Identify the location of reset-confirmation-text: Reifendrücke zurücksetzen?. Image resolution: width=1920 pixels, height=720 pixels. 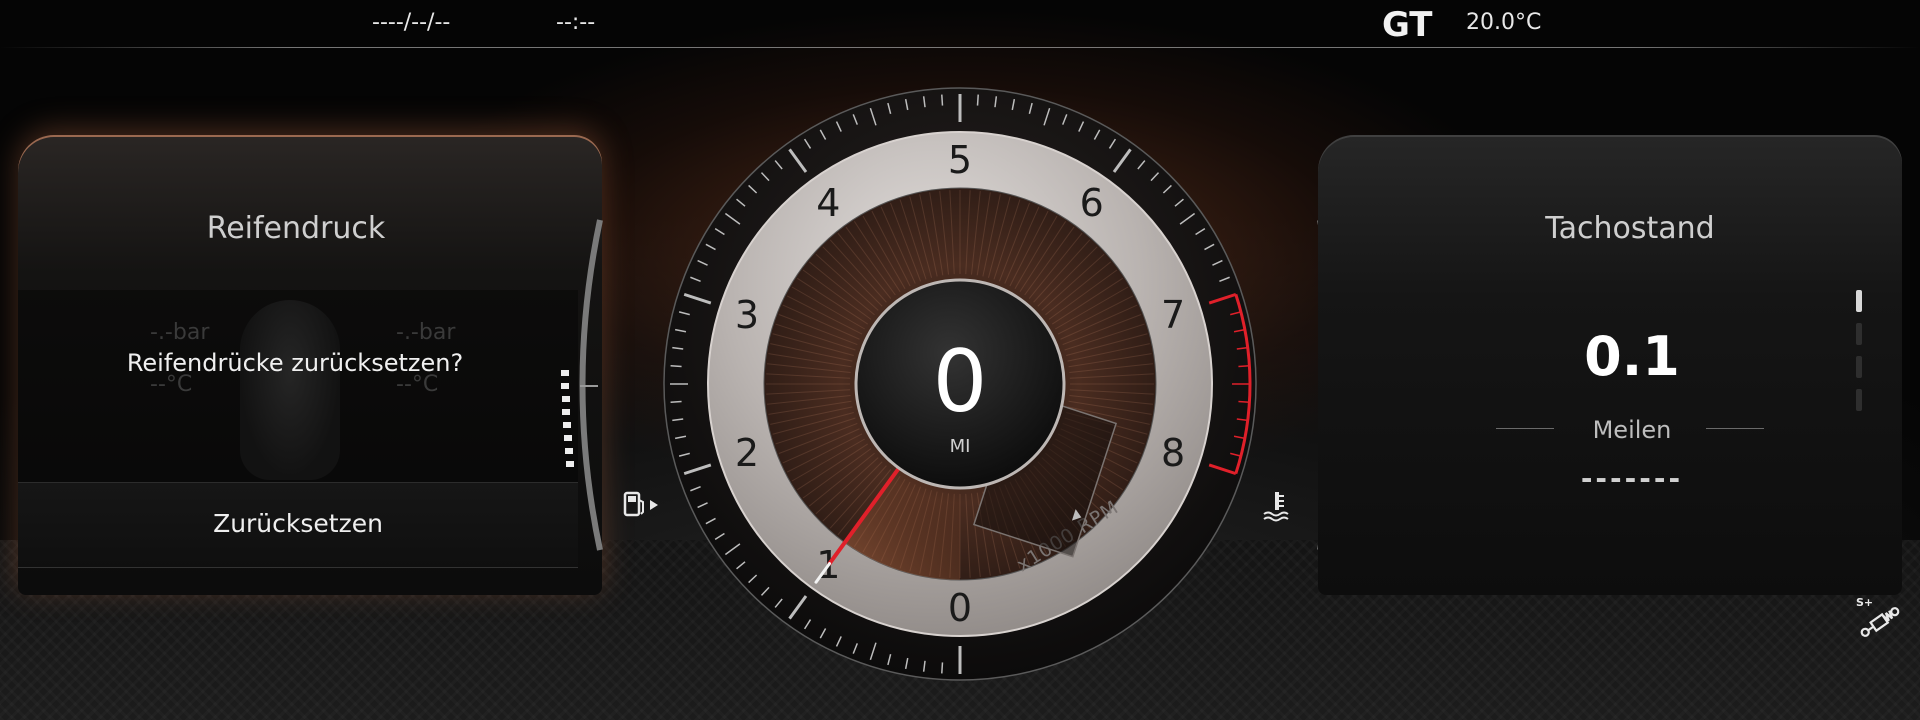
(295, 363).